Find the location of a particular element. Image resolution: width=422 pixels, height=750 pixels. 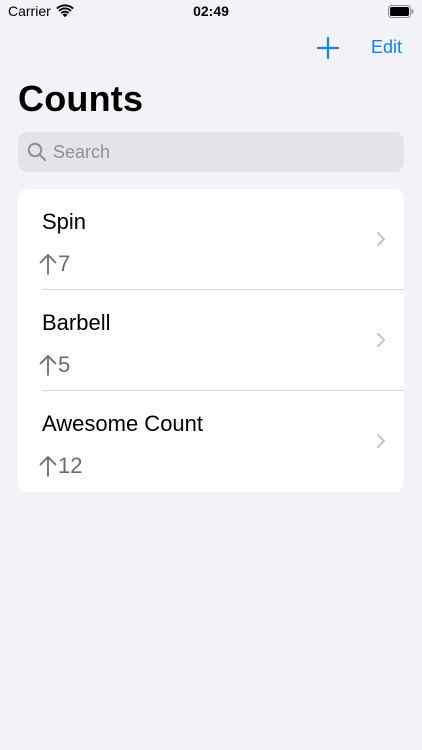

count-value: 5 is located at coordinates (54, 365).